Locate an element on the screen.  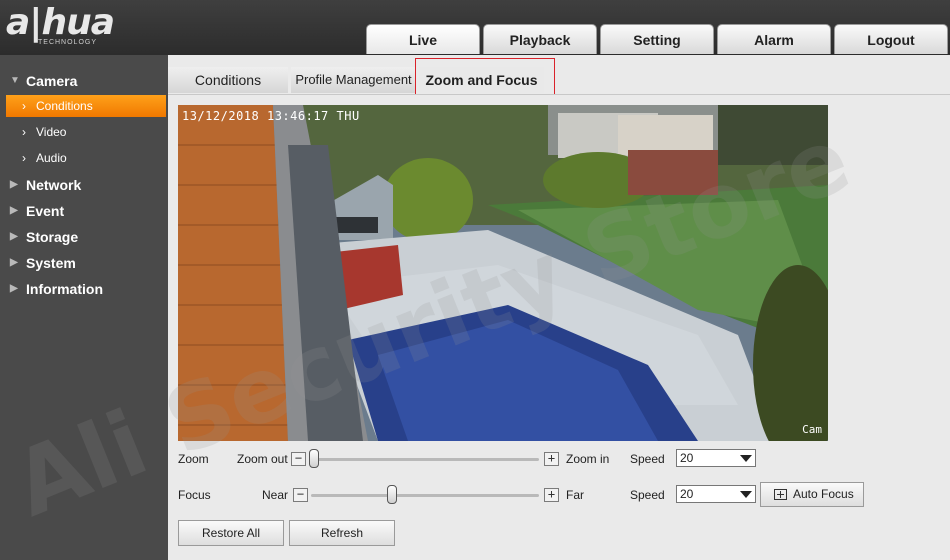
triangle-down-icon: ▼ is located at coordinates (15, 80).